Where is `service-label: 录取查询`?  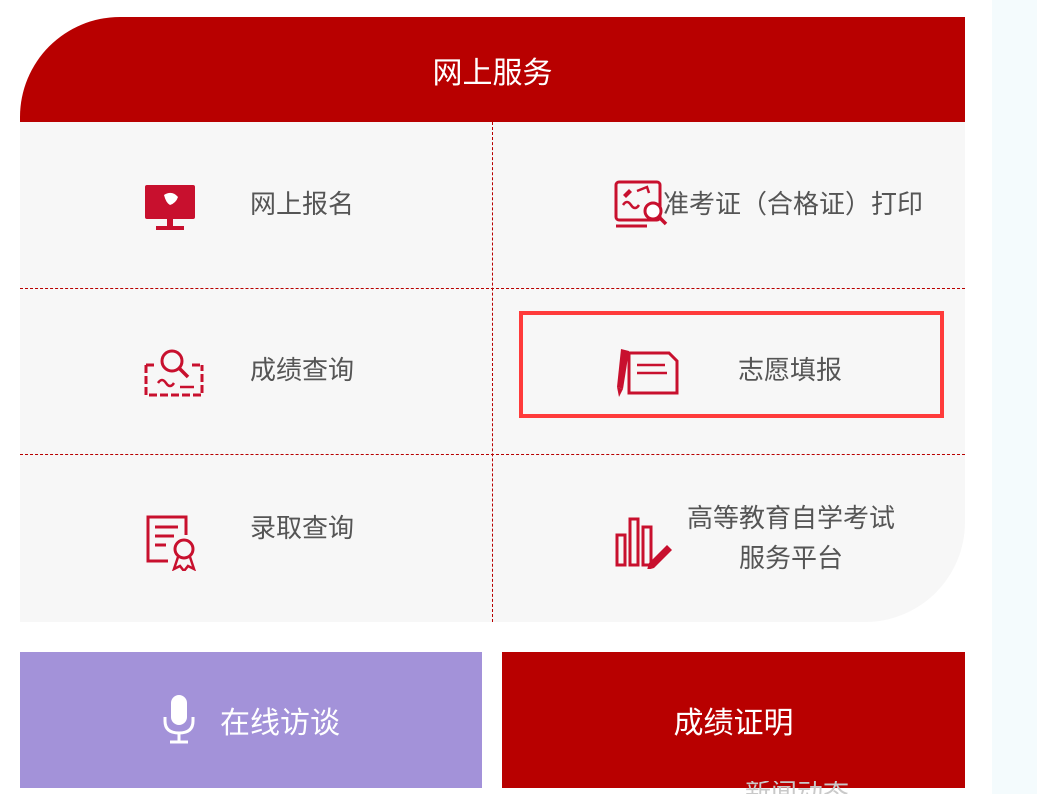
service-label: 录取查询 is located at coordinates (302, 529).